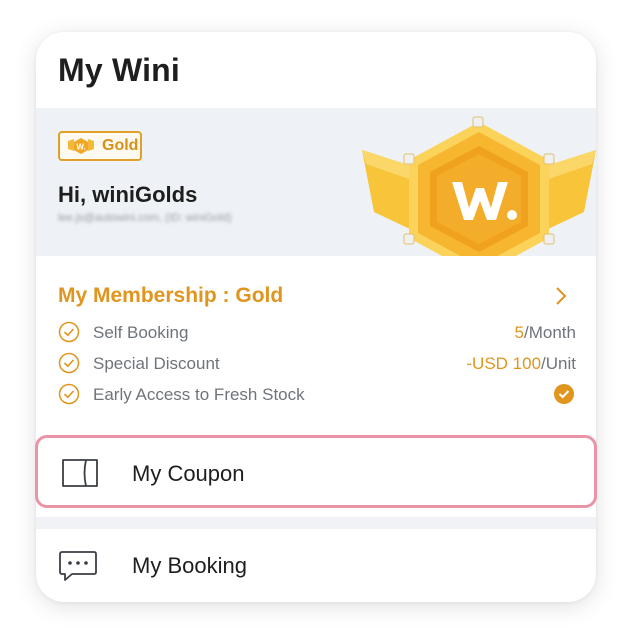 Image resolution: width=632 pixels, height=642 pixels. I want to click on benefit-value-unit: /Unit, so click(558, 363).